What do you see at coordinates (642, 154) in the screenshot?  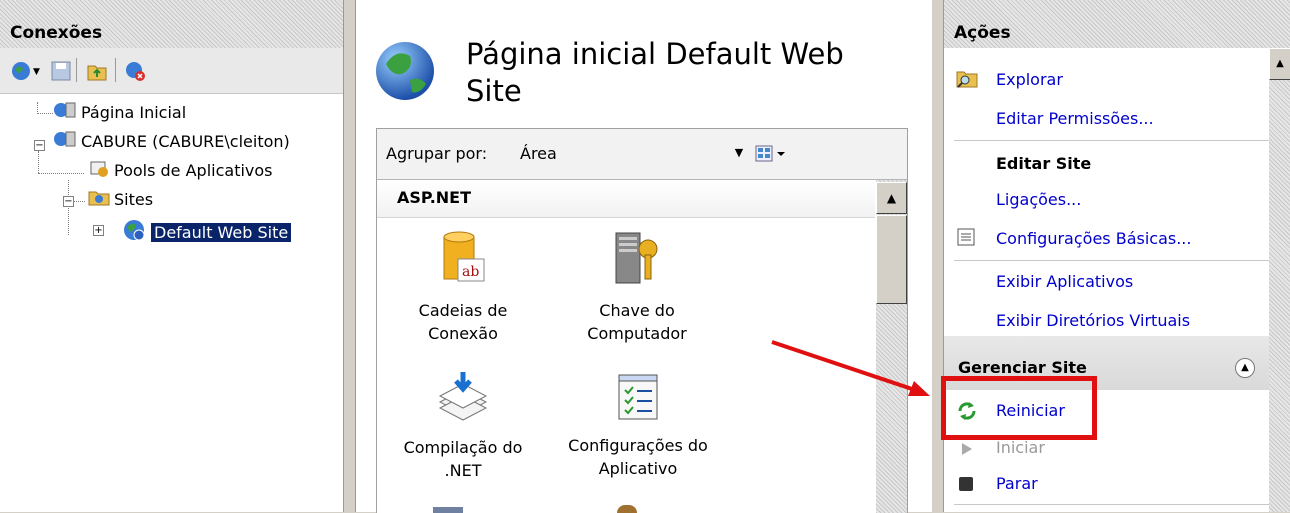 I see `group-by-bar: Agrupar por: Área ▼` at bounding box center [642, 154].